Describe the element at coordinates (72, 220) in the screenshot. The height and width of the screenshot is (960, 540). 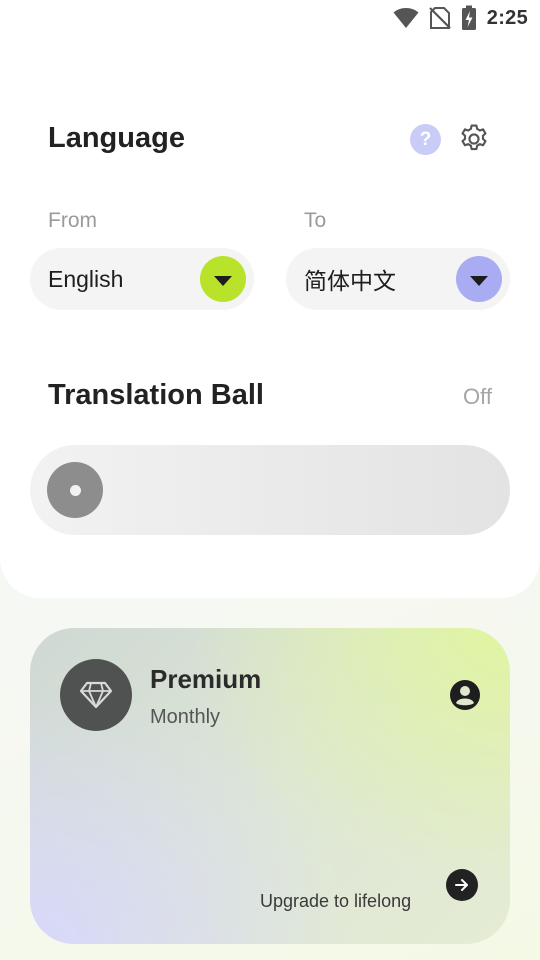
I see `from-label: From` at that location.